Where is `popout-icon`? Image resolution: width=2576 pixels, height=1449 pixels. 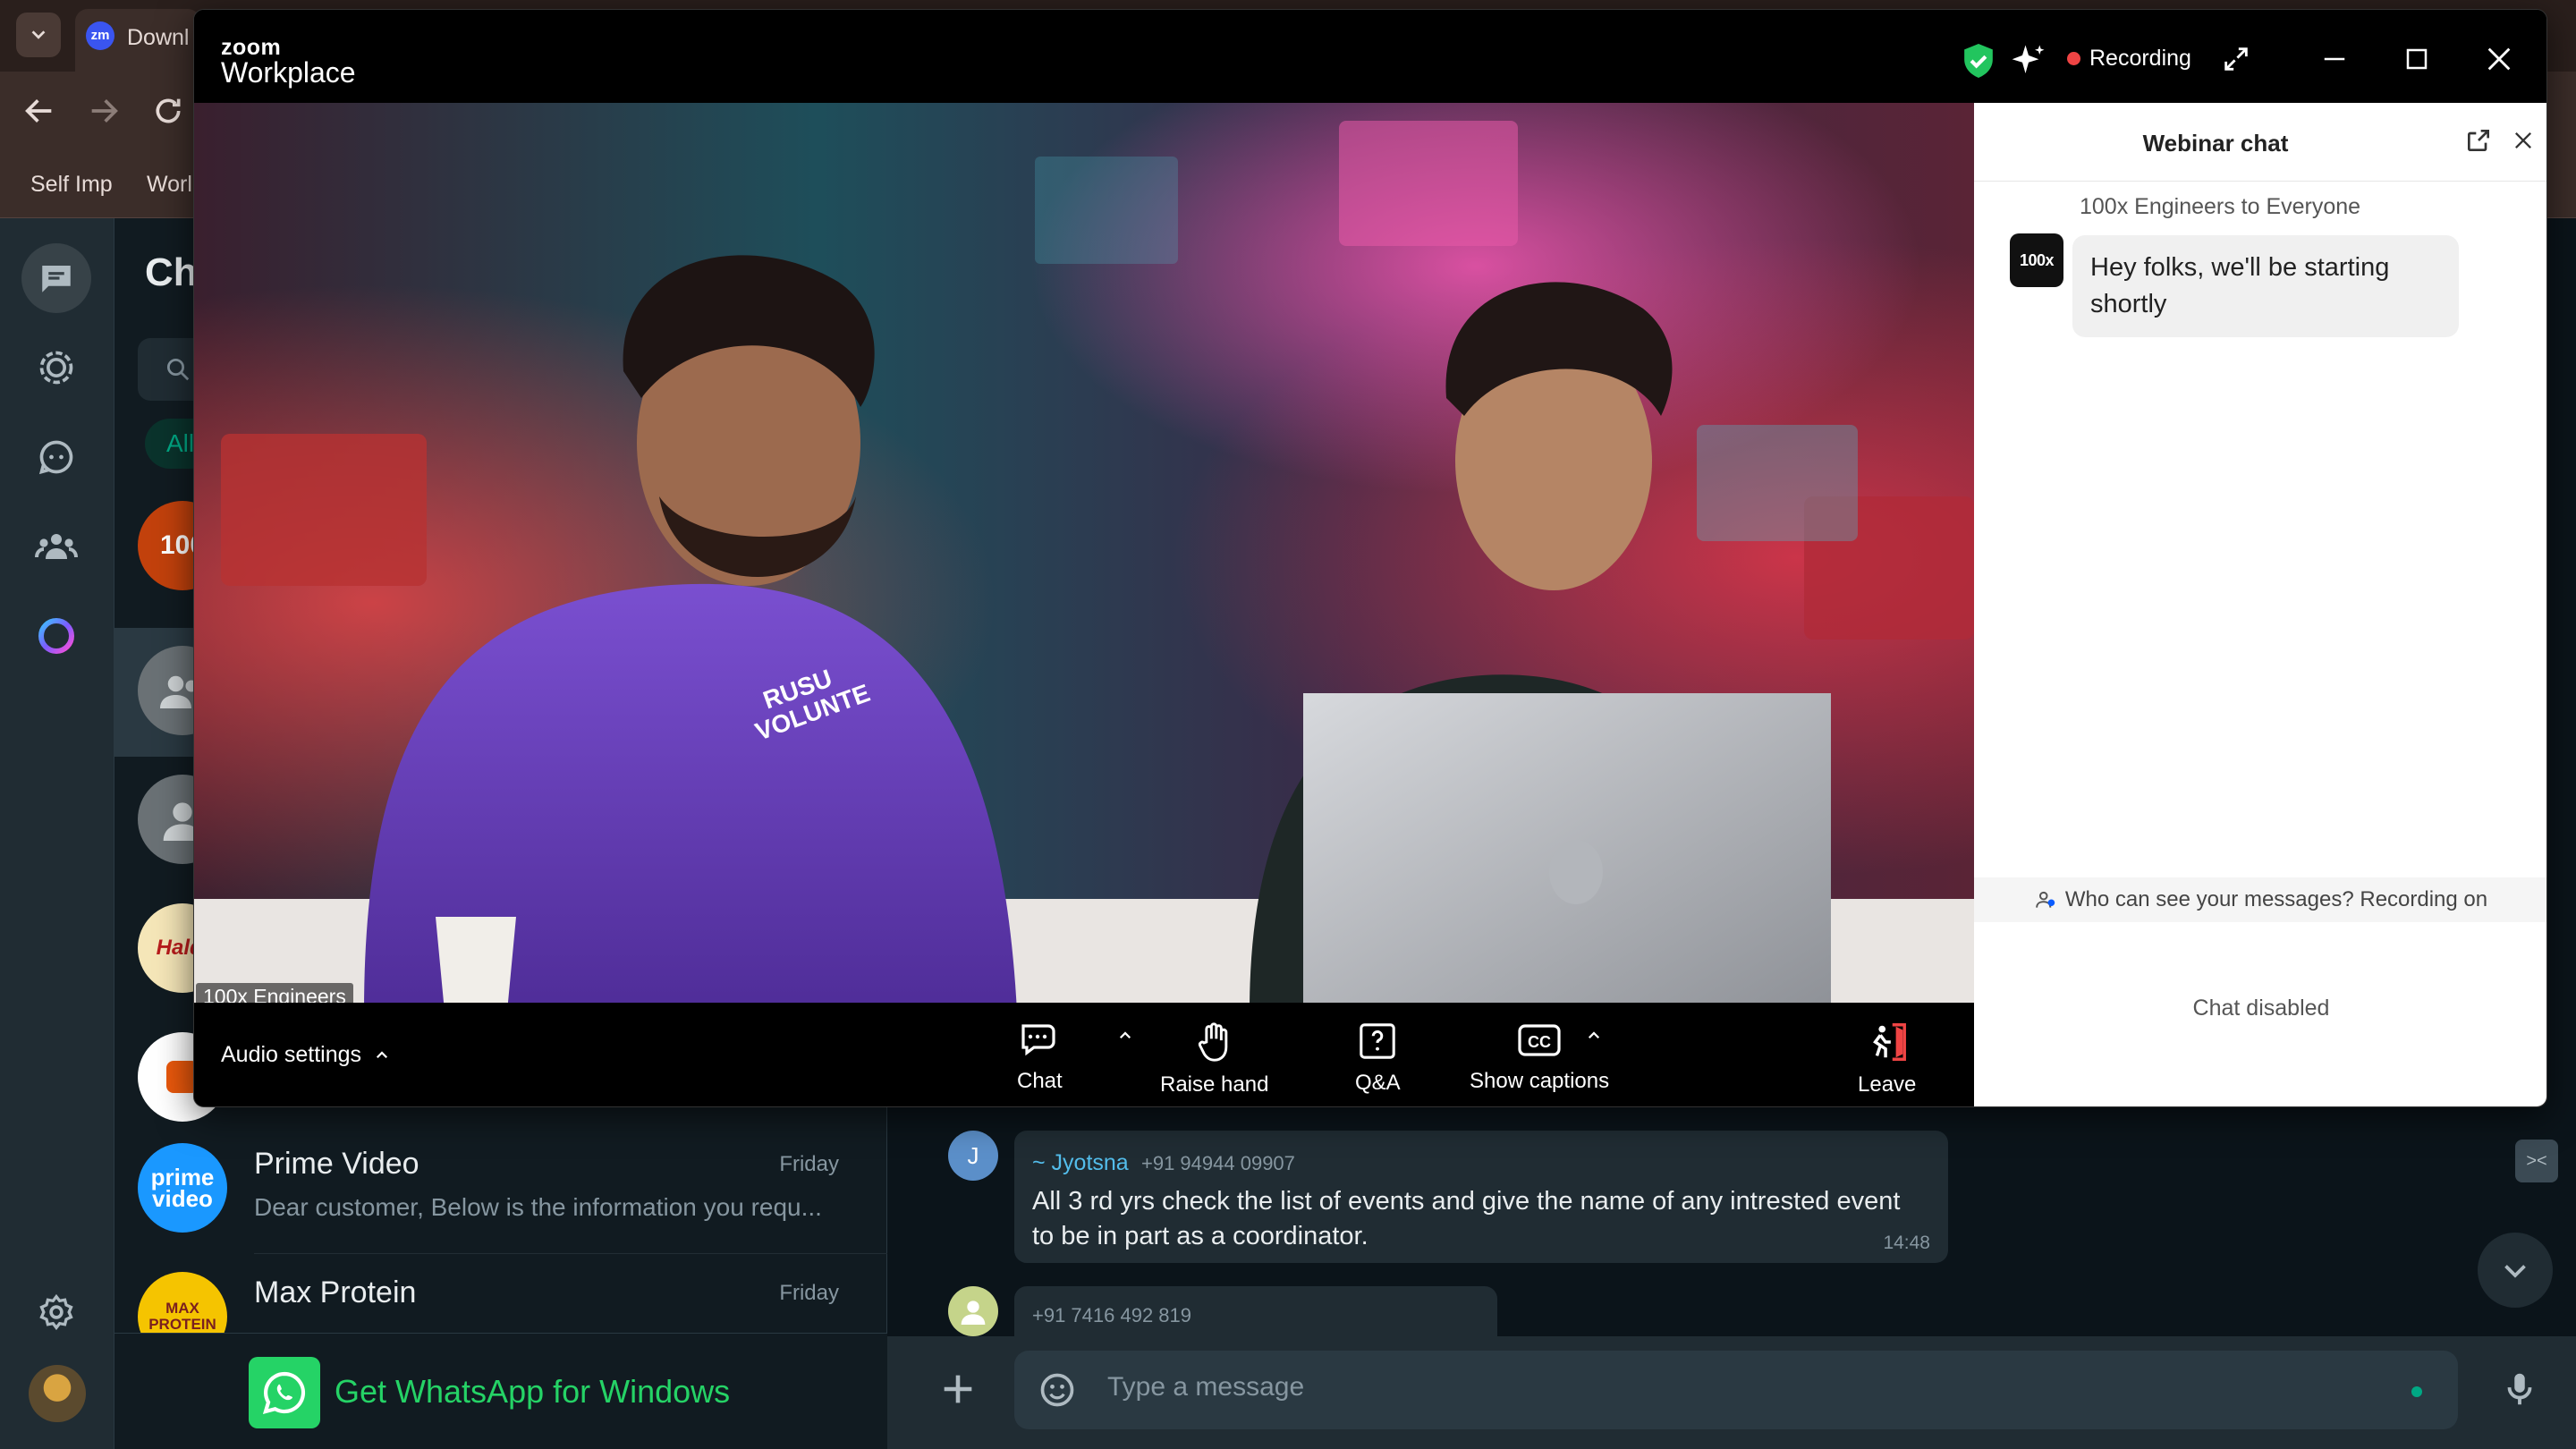
popout-icon is located at coordinates (2478, 140).